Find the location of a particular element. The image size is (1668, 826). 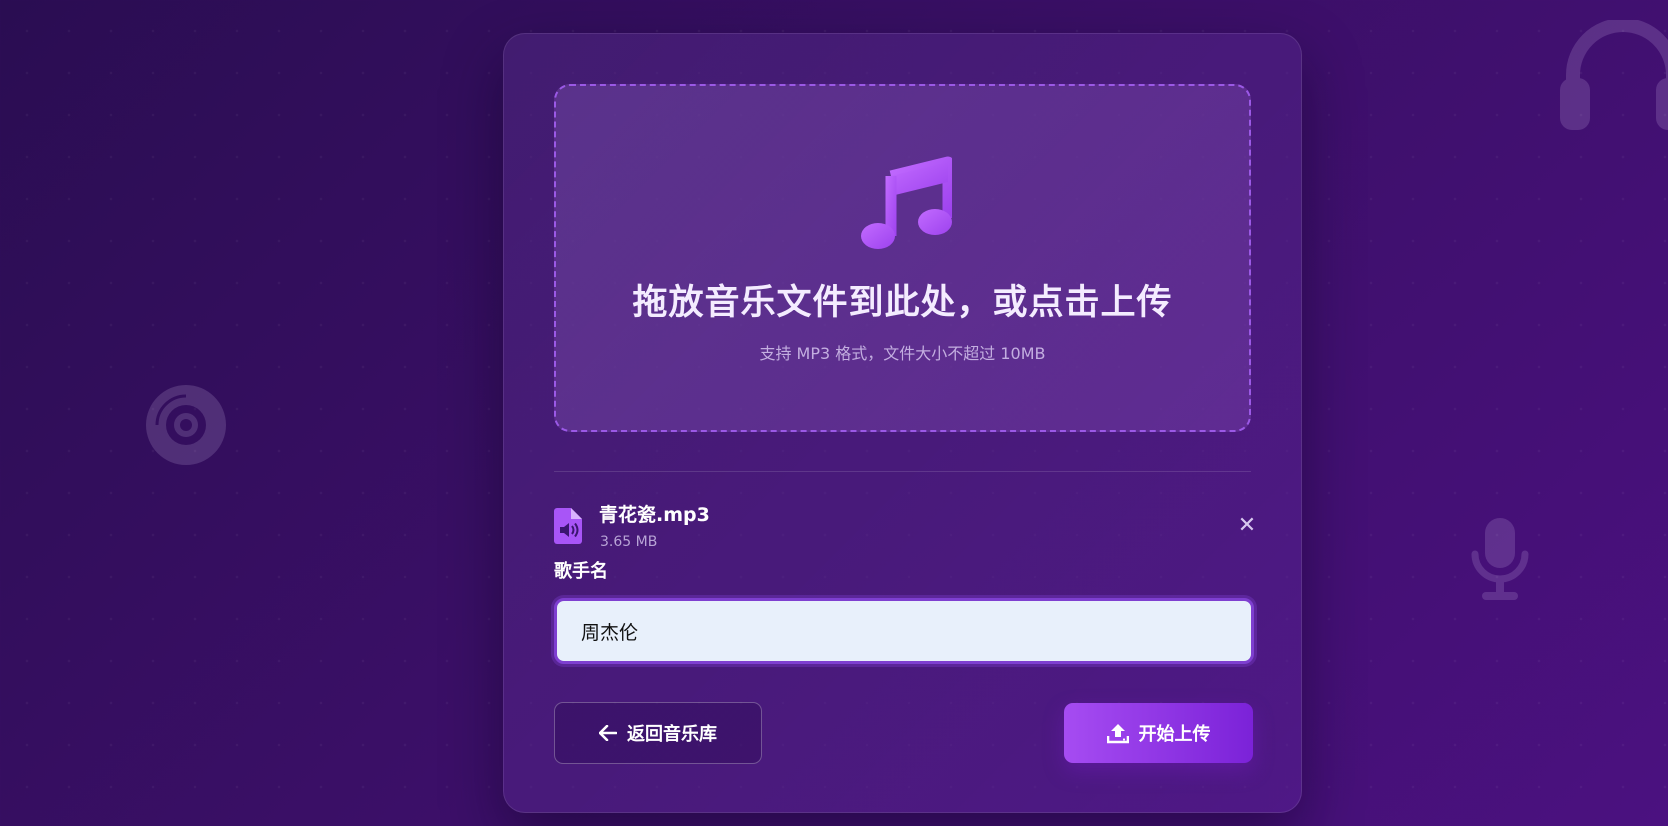

start-upload-button: 开始上传 is located at coordinates (1158, 733).